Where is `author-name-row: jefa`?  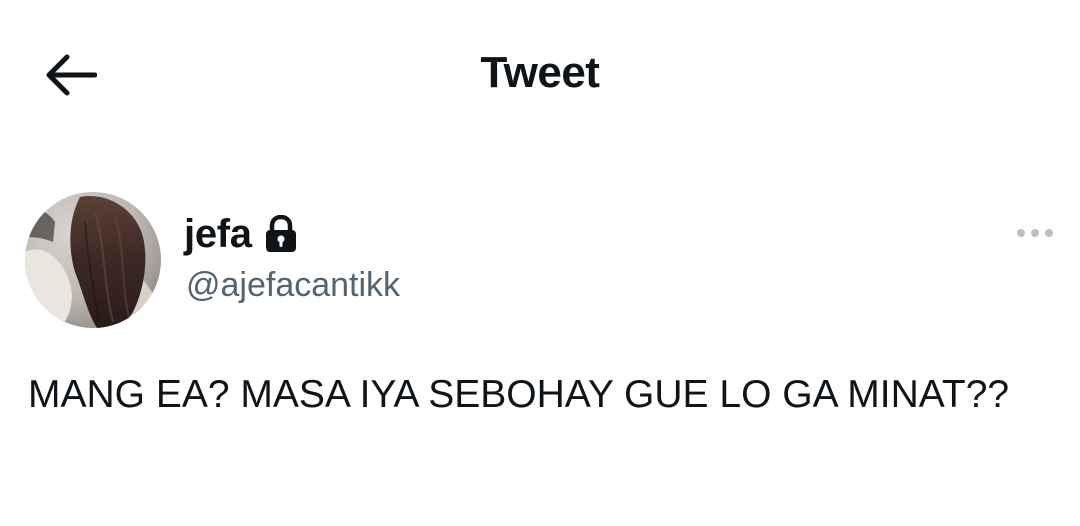 author-name-row: jefa is located at coordinates (241, 234).